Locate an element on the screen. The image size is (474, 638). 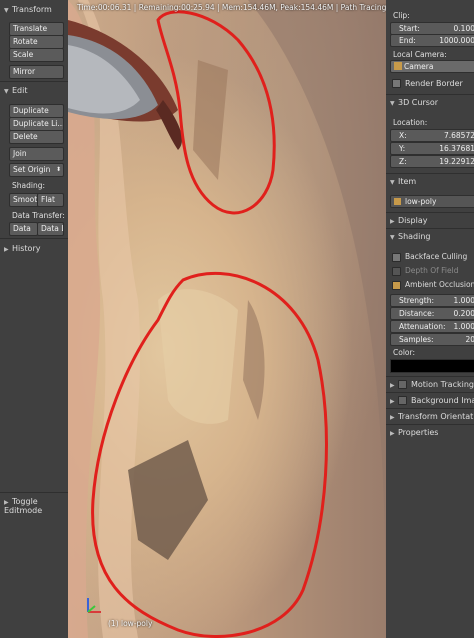
operator-panel-header: ▶ Toggle Editmode is located at coordinates (34, 506).